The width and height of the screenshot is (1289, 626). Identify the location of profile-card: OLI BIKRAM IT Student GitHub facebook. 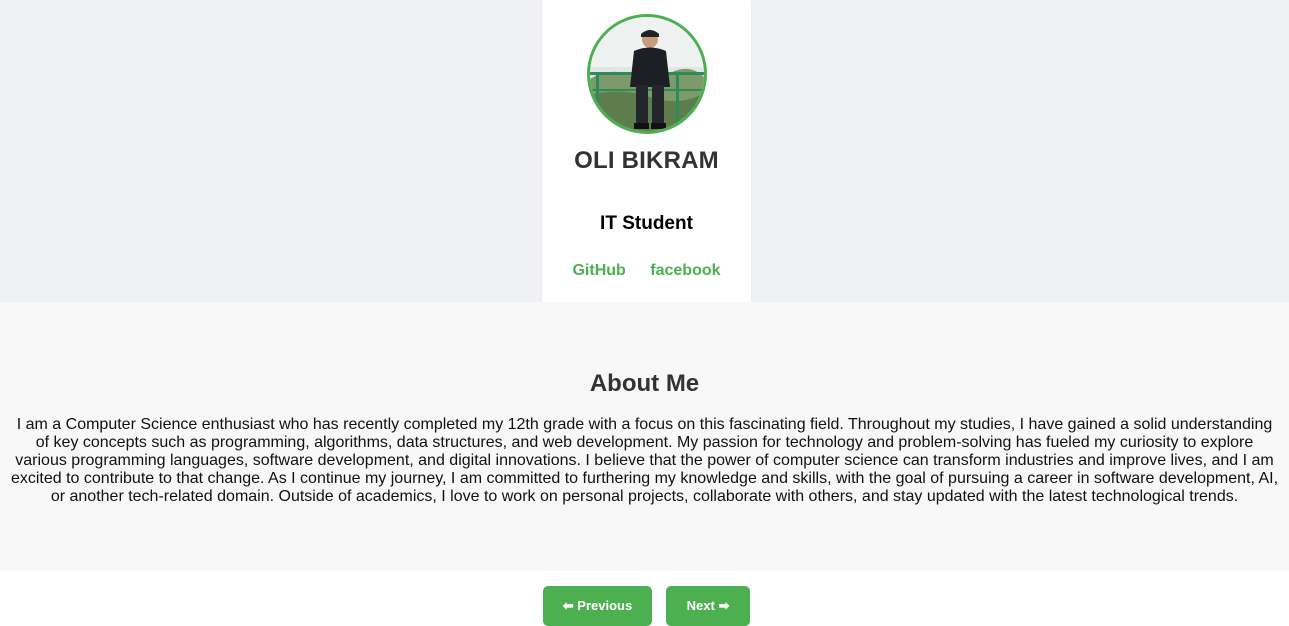
(646, 151).